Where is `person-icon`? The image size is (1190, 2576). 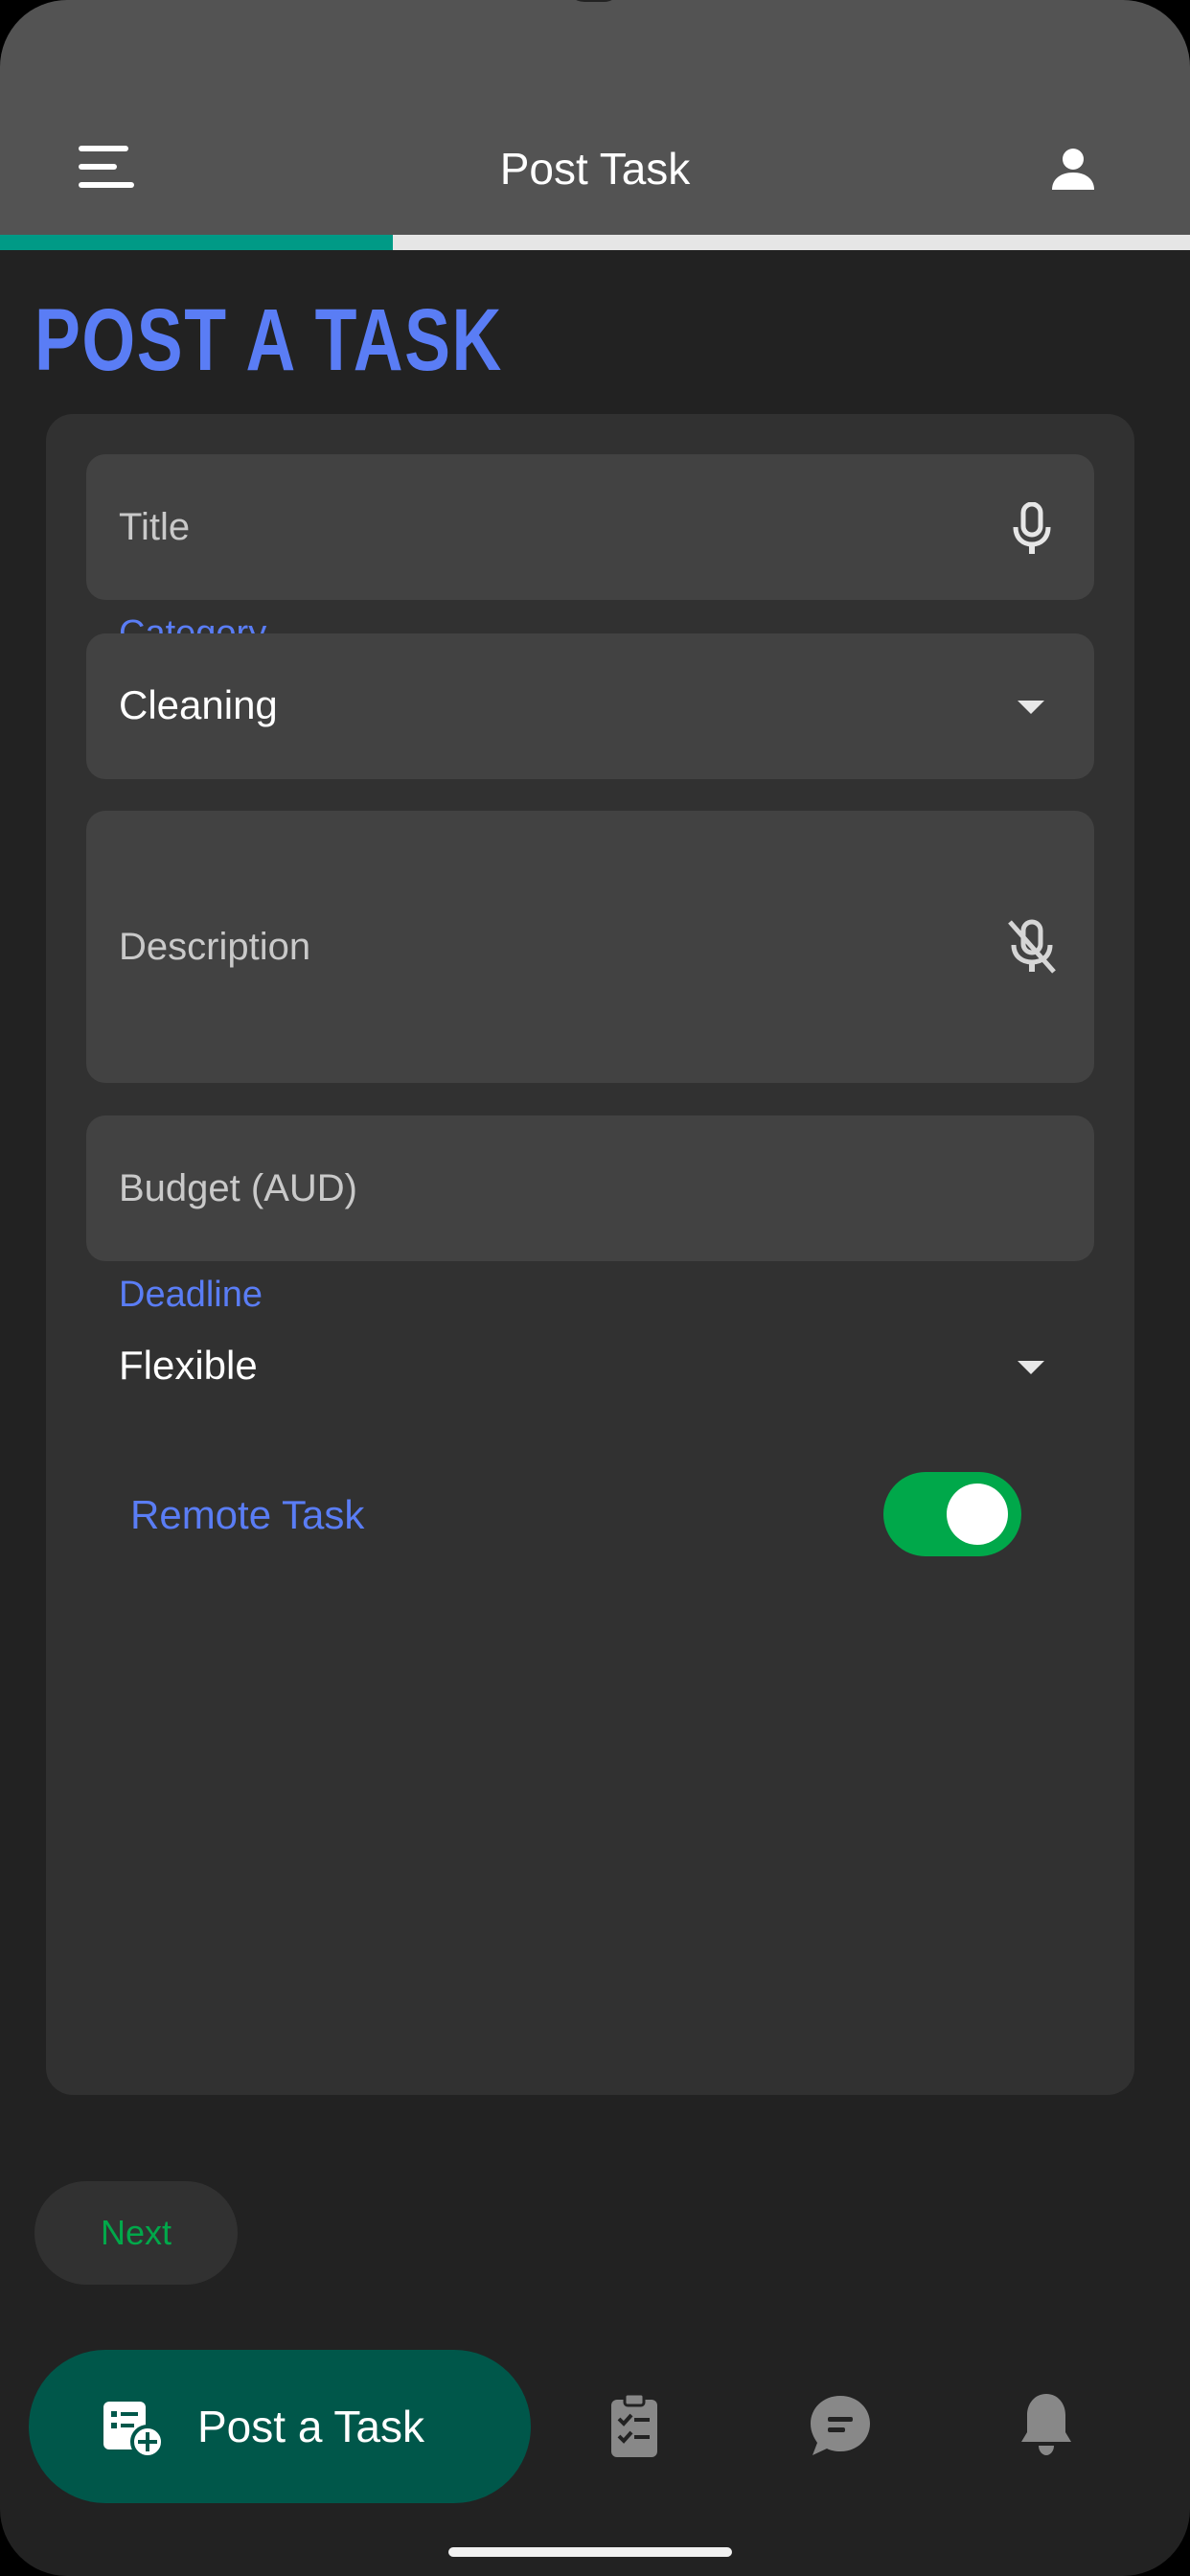
person-icon is located at coordinates (1073, 169).